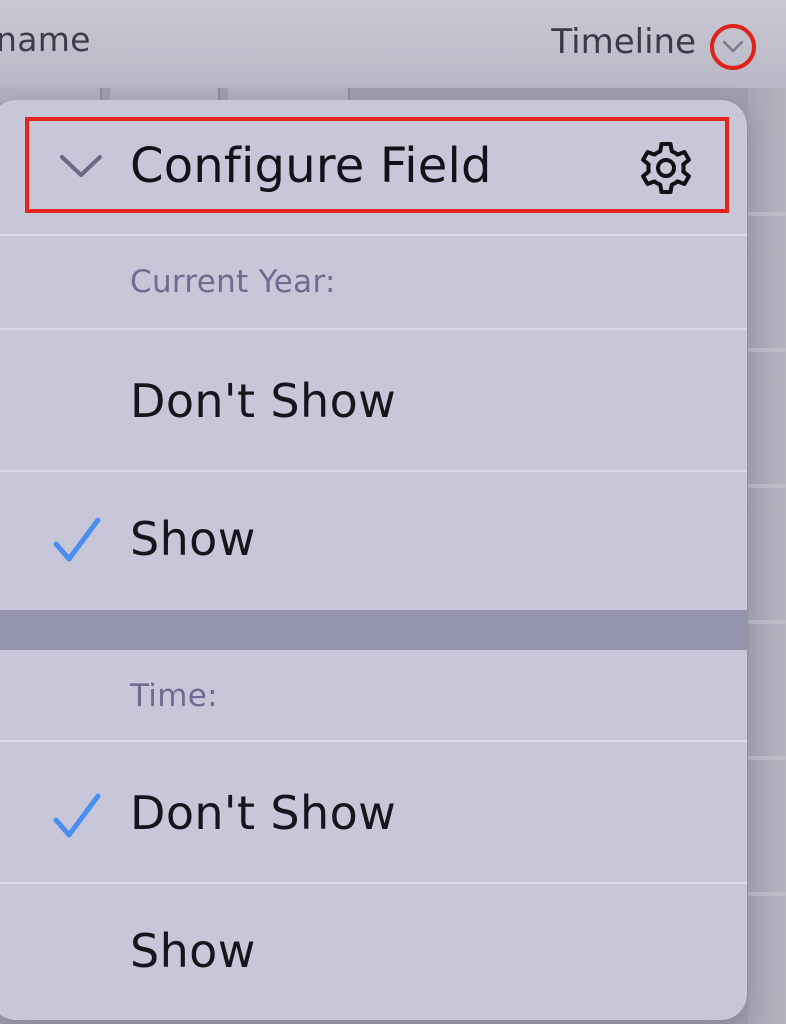 The height and width of the screenshot is (1024, 786). What do you see at coordinates (233, 282) in the screenshot?
I see `section-label-current-year: Current Year:` at bounding box center [233, 282].